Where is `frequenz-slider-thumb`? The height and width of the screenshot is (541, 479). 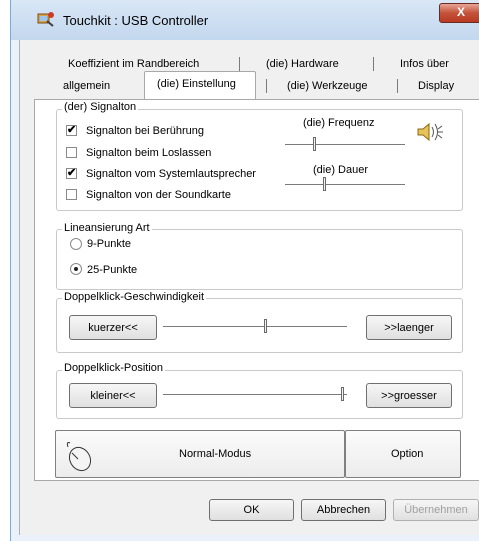
frequenz-slider-thumb is located at coordinates (314, 144).